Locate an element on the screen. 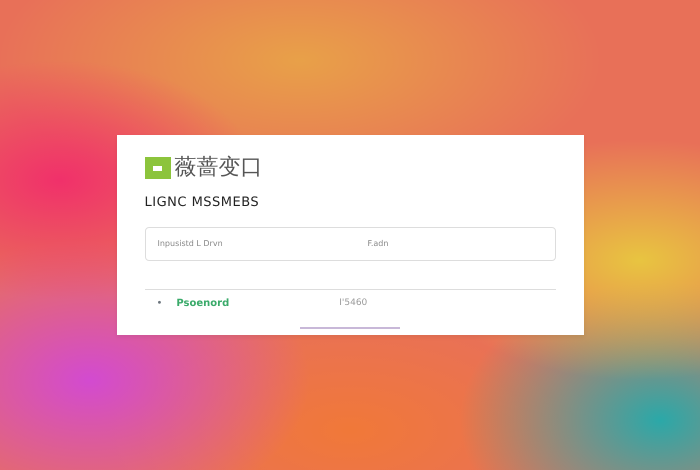 The width and height of the screenshot is (700, 470). brand-title: 薇蔷变口 is located at coordinates (218, 168).